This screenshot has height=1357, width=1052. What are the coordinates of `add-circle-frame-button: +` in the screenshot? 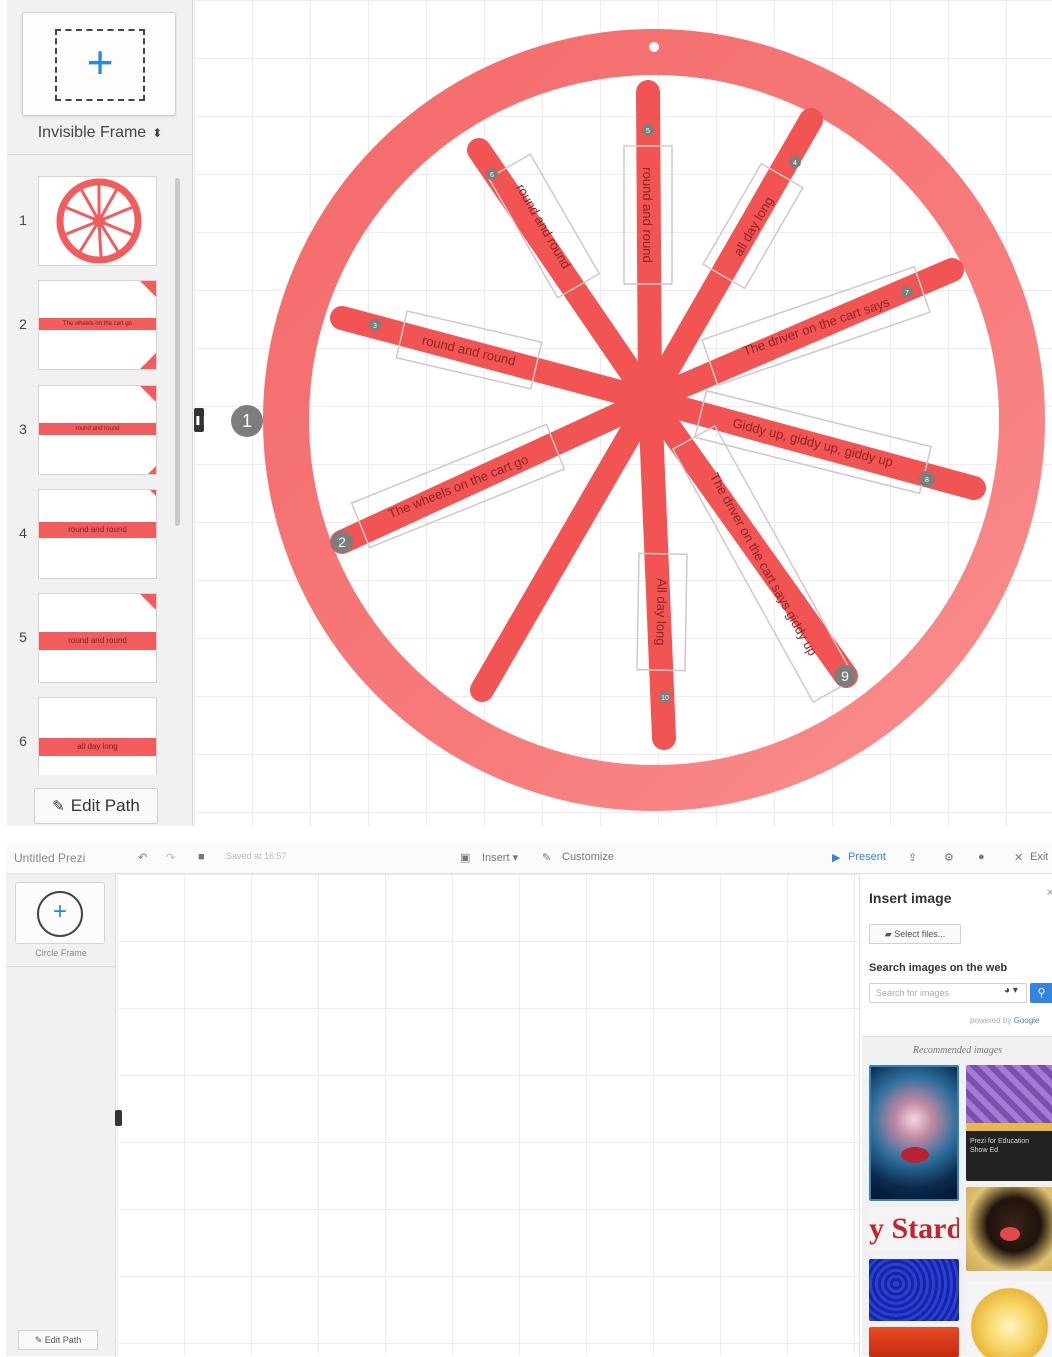 It's located at (60, 913).